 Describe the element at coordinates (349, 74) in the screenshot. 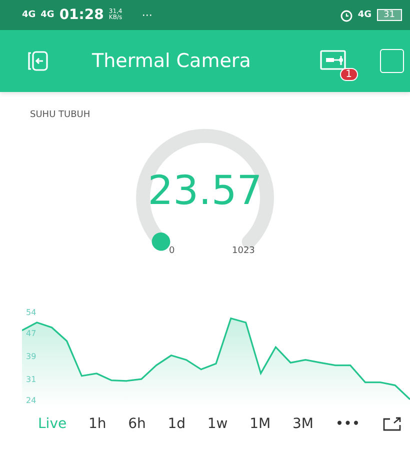

I see `notification-badge: 1` at that location.